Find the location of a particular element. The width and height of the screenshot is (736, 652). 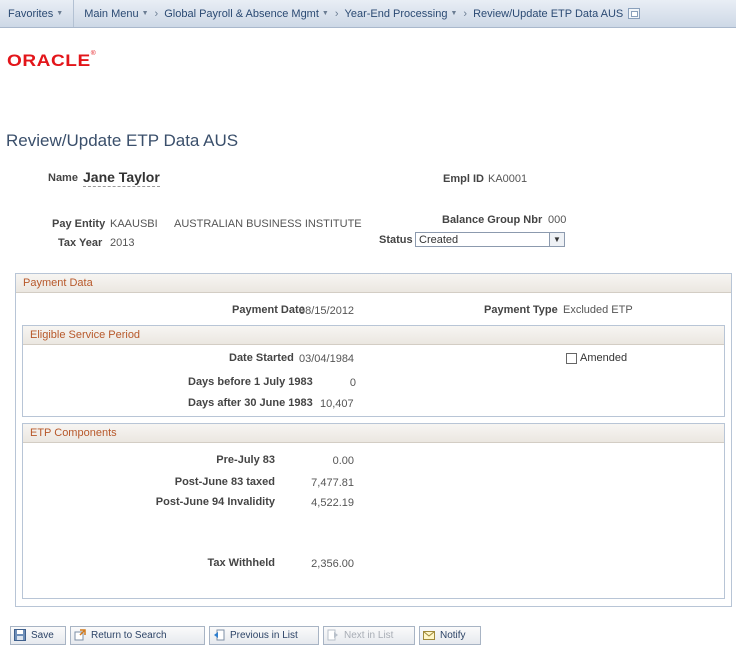

payment-type-label: Payment Type is located at coordinates (521, 310).